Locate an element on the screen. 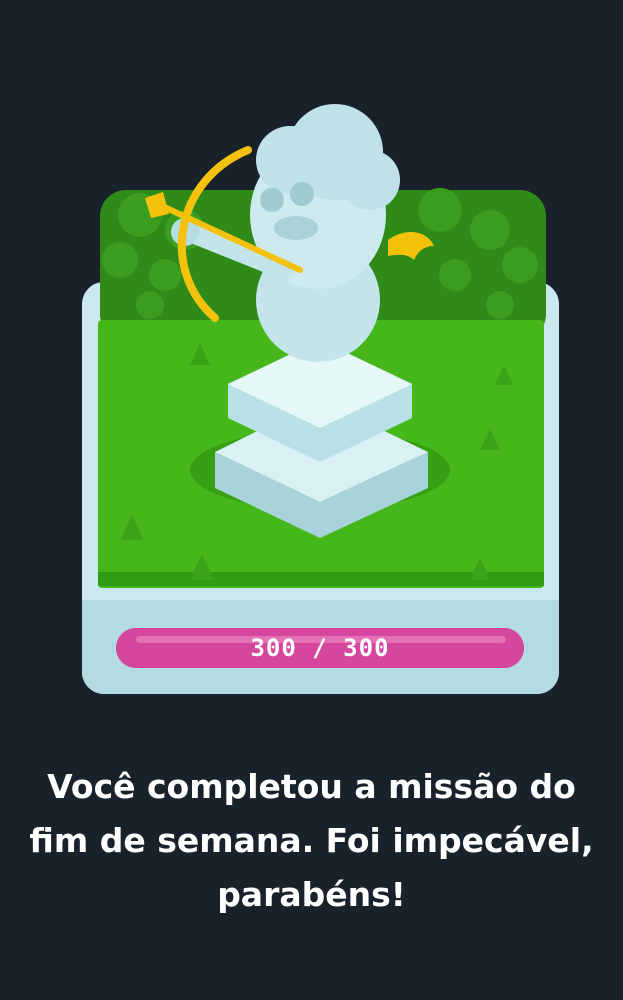 This screenshot has width=623, height=1000. progress-bar: 300 / 300 is located at coordinates (320, 648).